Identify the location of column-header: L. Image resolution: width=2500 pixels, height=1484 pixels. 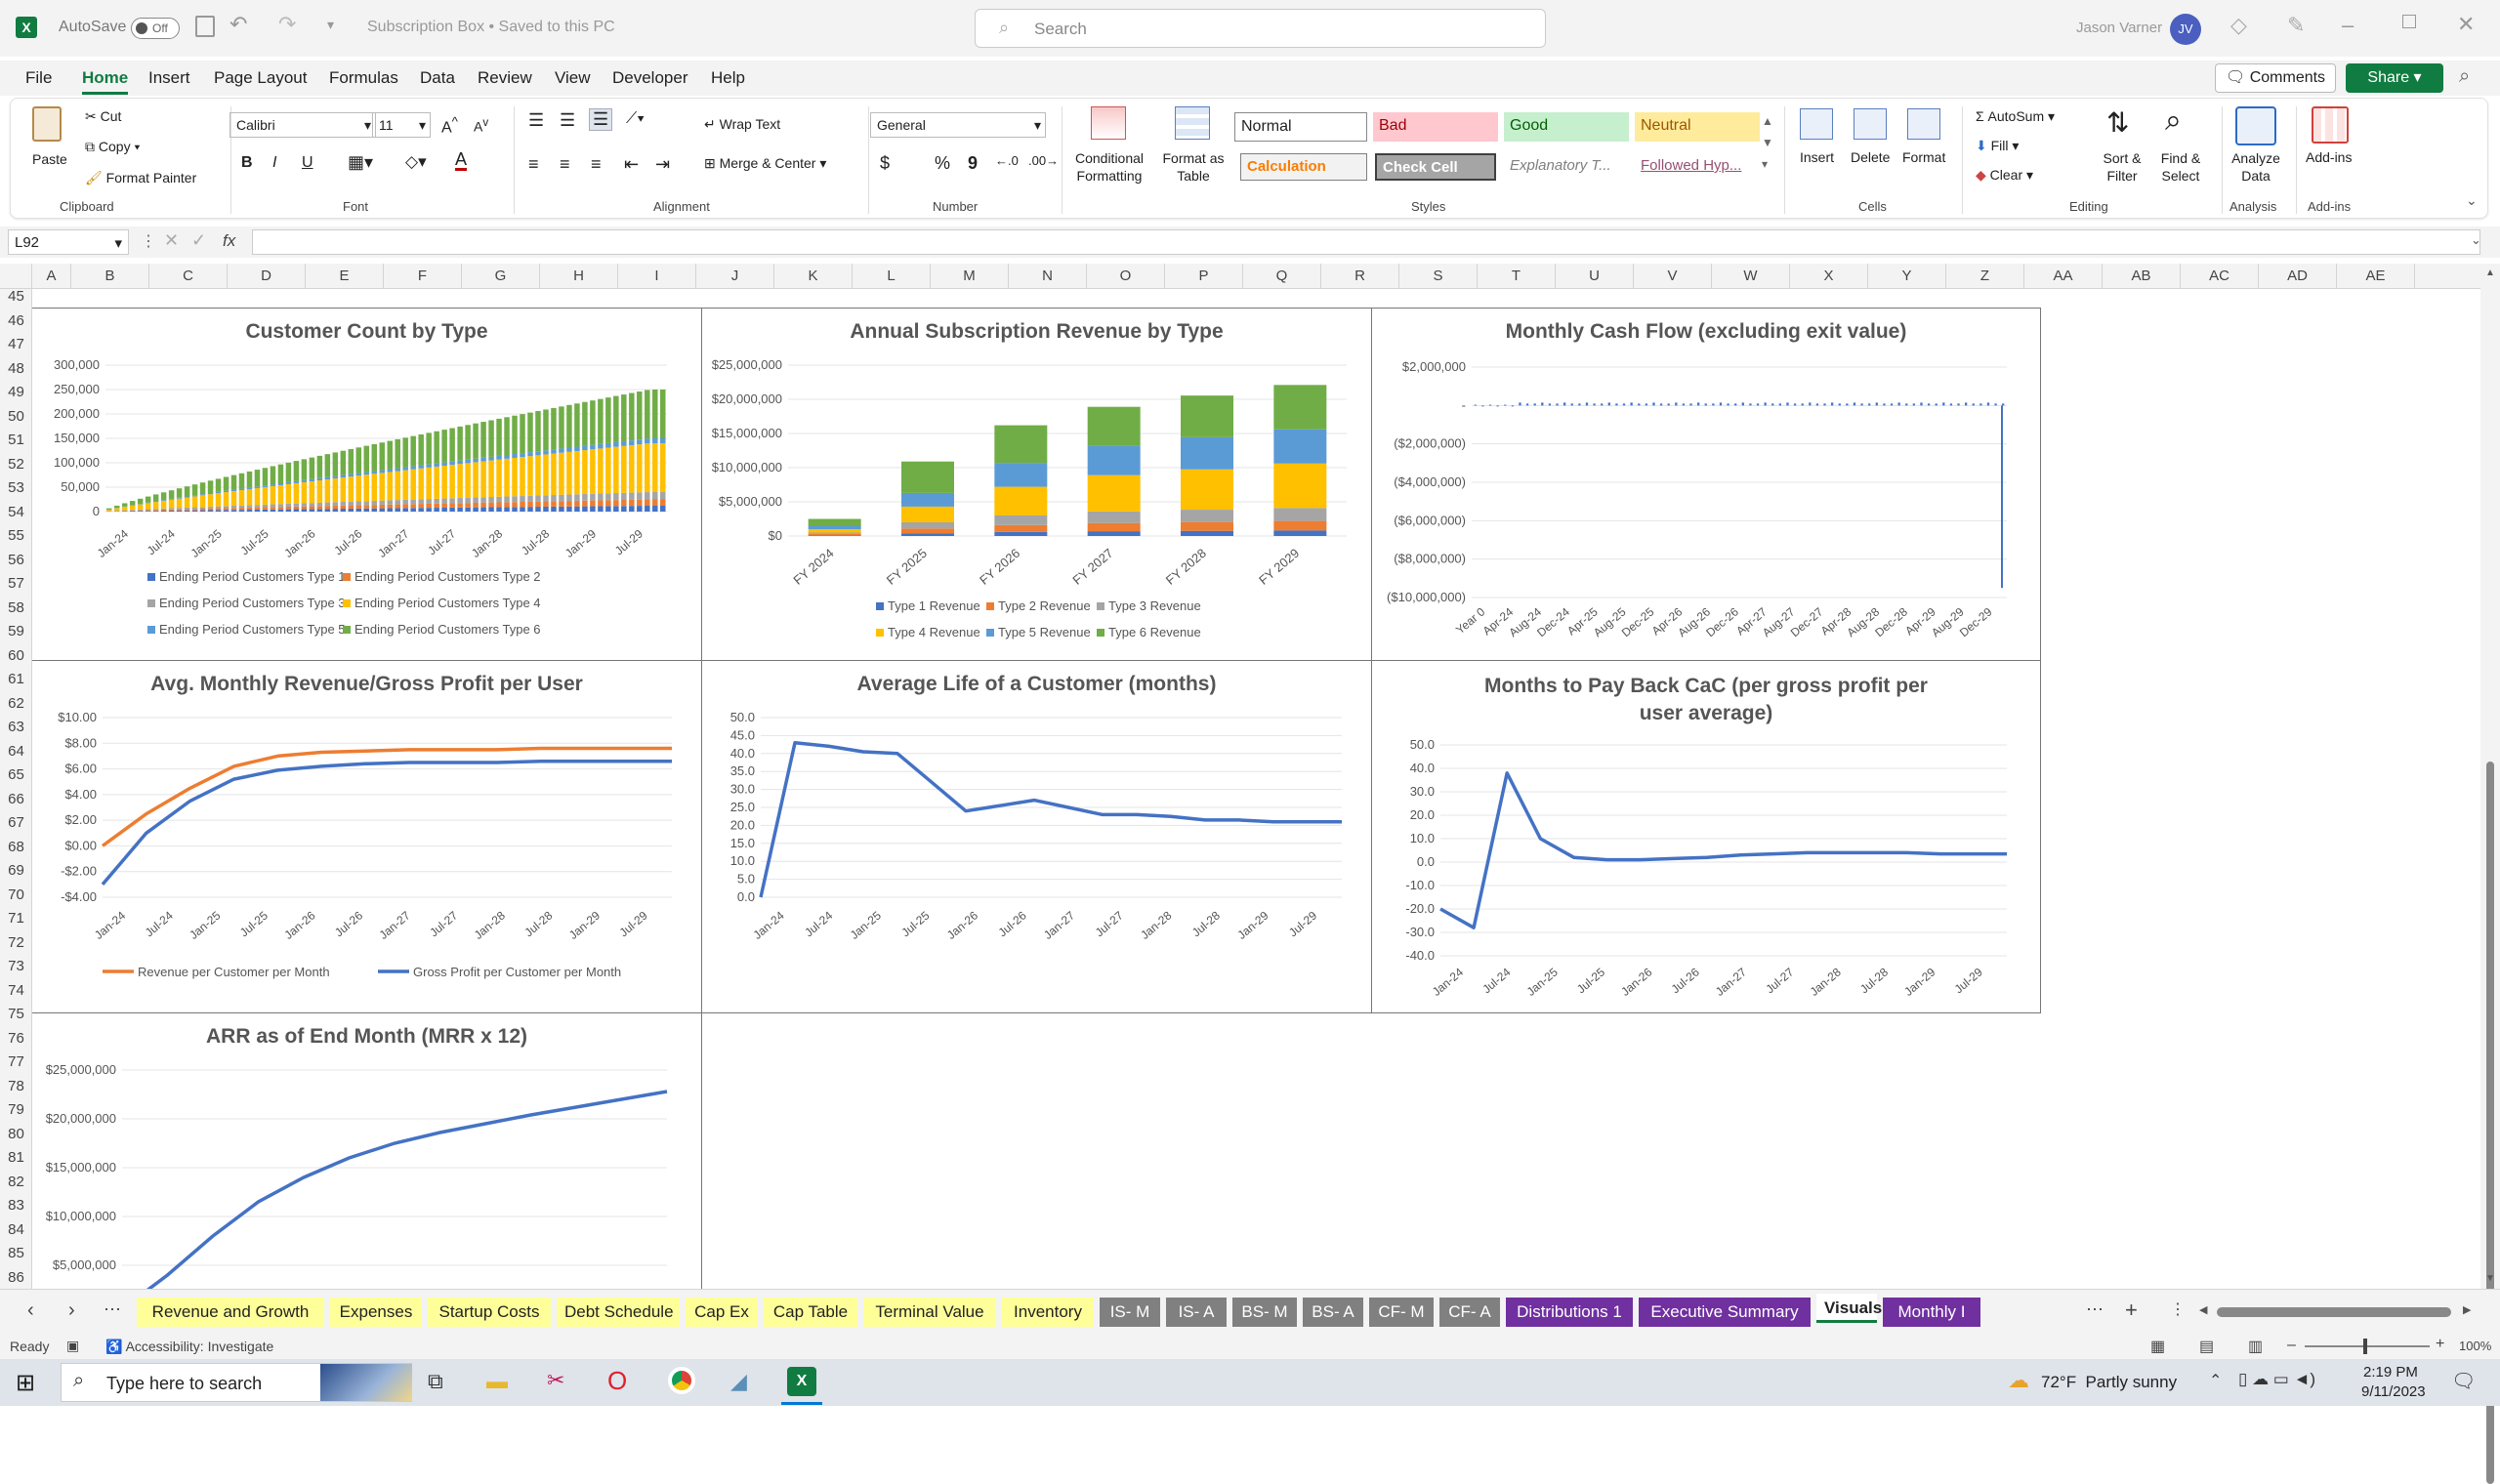
(892, 276).